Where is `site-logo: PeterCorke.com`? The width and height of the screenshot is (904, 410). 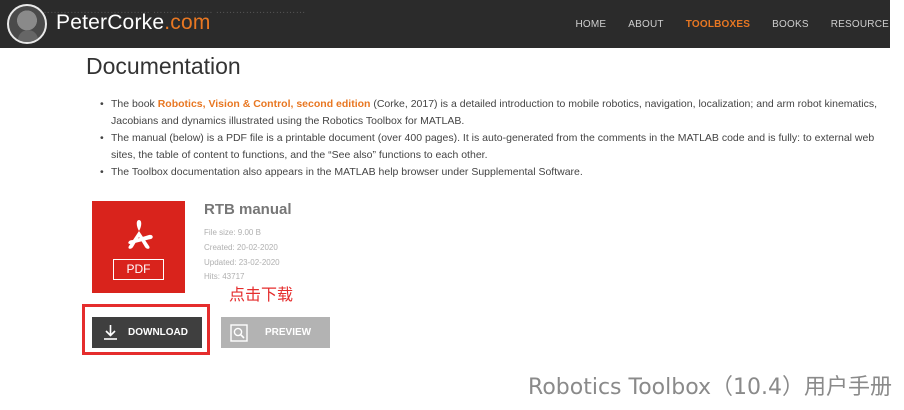 site-logo: PeterCorke.com is located at coordinates (133, 23).